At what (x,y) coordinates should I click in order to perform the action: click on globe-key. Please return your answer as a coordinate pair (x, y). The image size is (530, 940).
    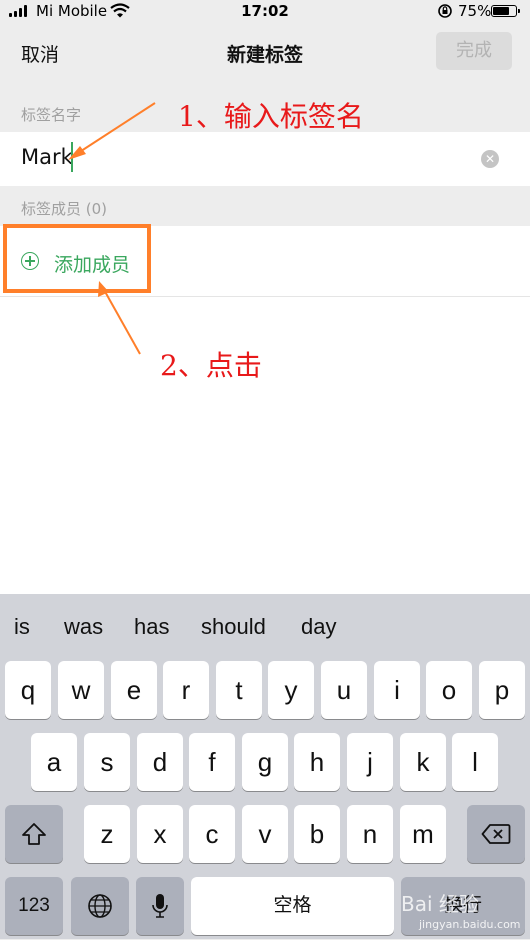
    Looking at the image, I should click on (100, 906).